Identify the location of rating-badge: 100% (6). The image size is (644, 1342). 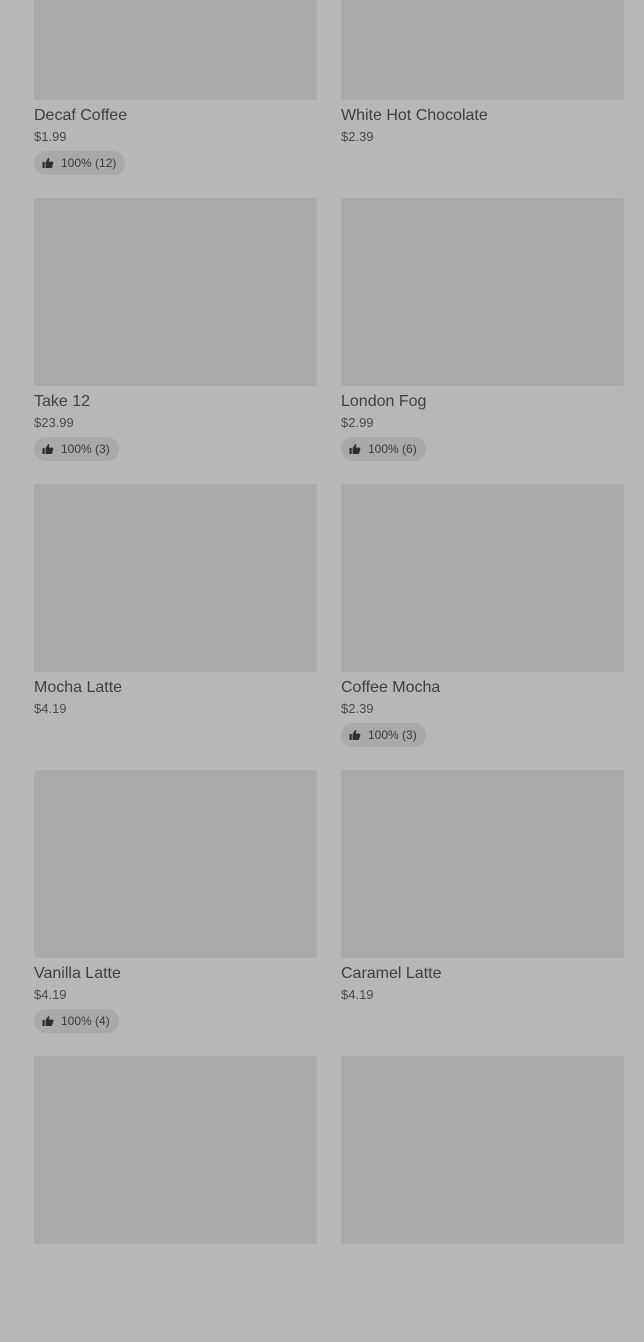
(383, 449).